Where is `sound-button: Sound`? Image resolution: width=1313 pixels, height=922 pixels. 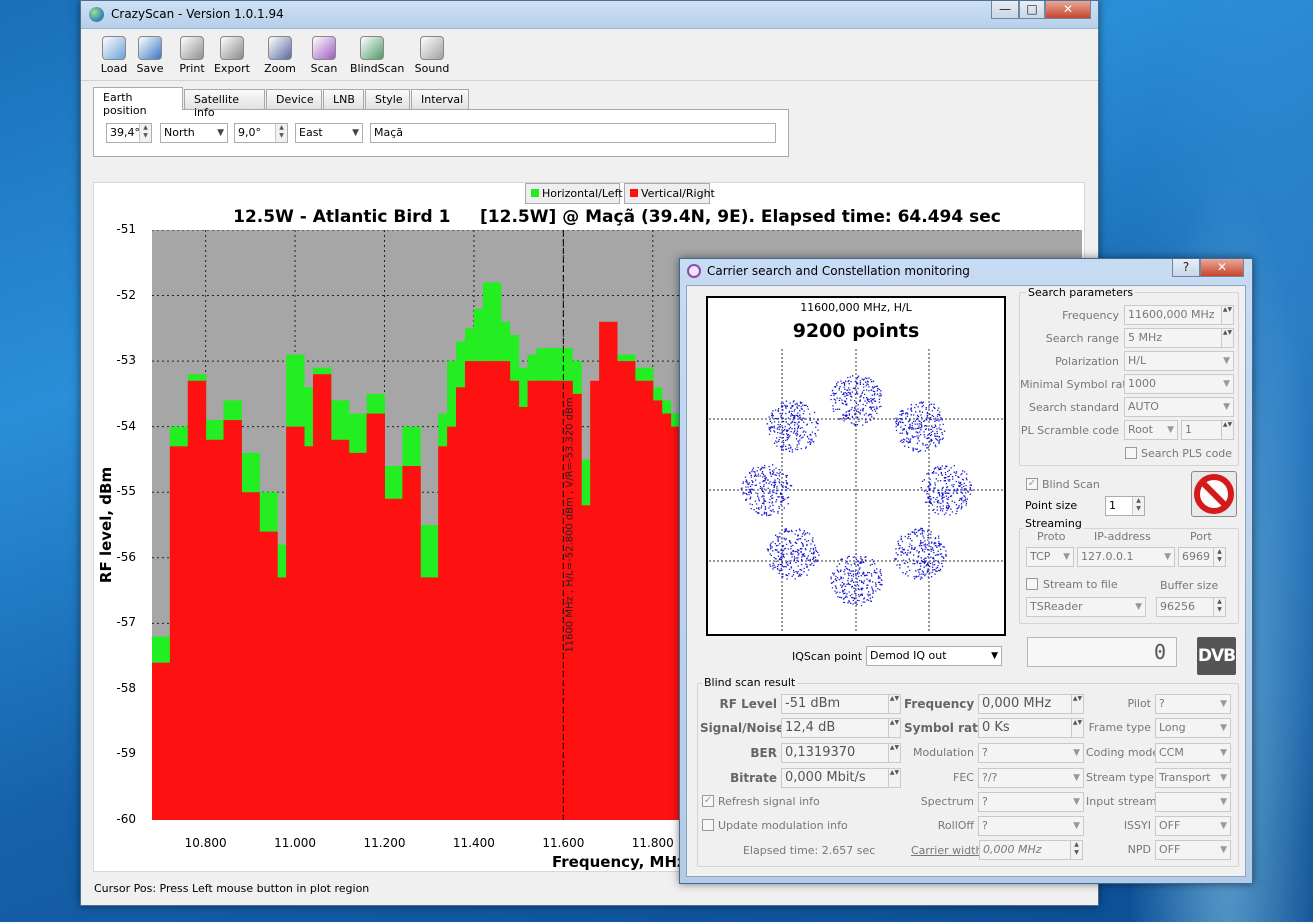
sound-button: Sound is located at coordinates (432, 55).